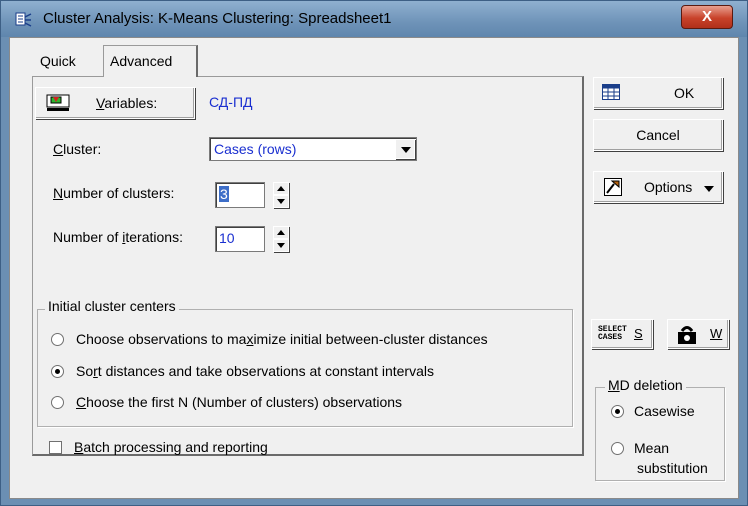 This screenshot has width=748, height=506. I want to click on select-cases-icon: SELECT CASES, so click(612, 333).